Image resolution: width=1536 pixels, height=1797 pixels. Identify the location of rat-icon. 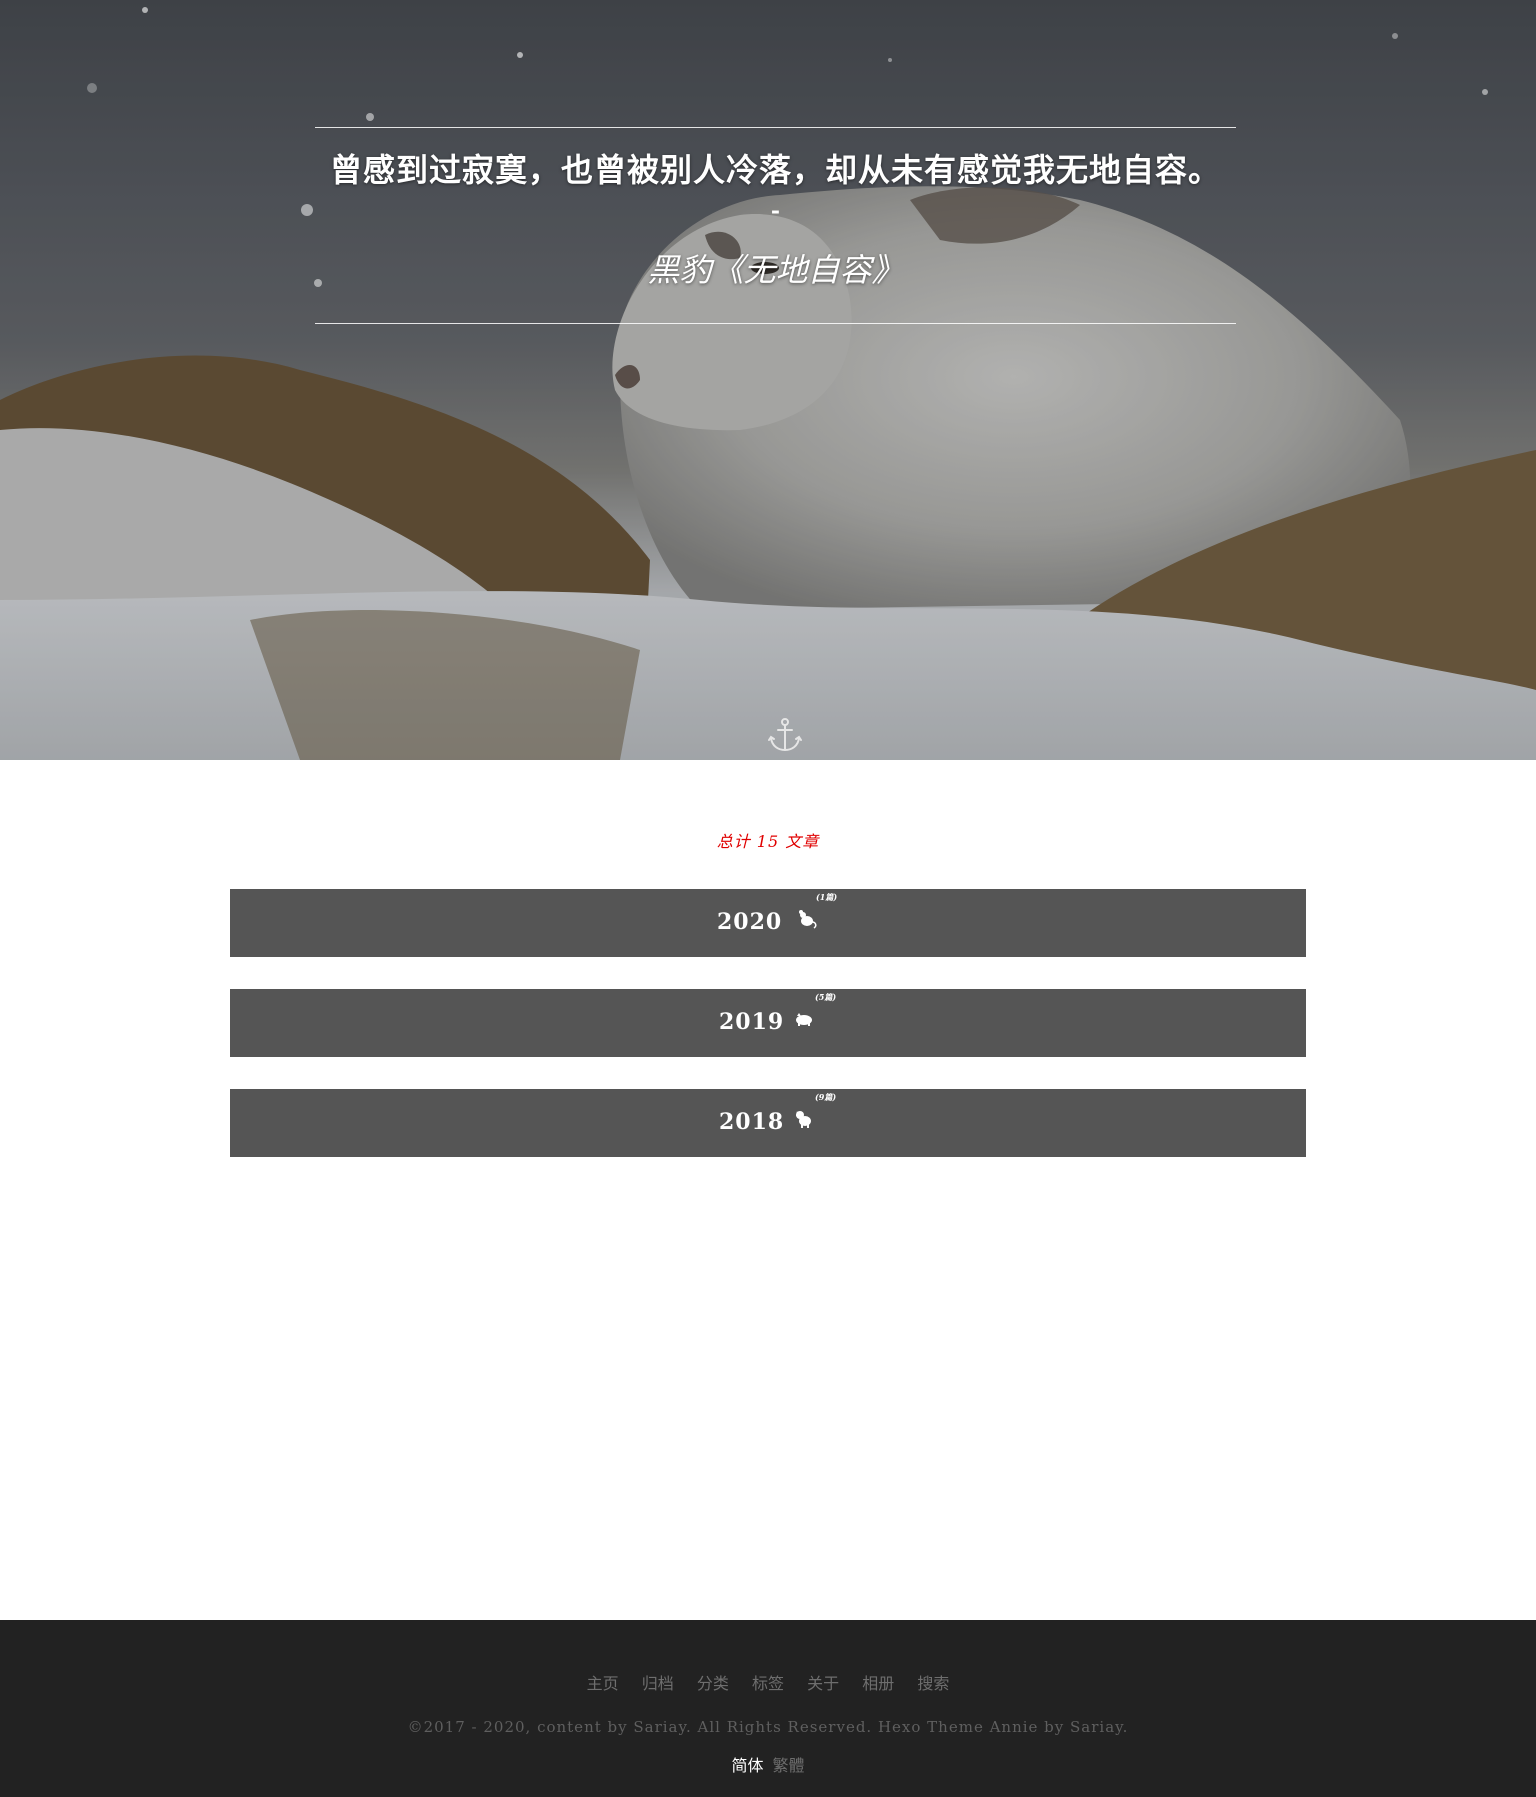
(808, 919).